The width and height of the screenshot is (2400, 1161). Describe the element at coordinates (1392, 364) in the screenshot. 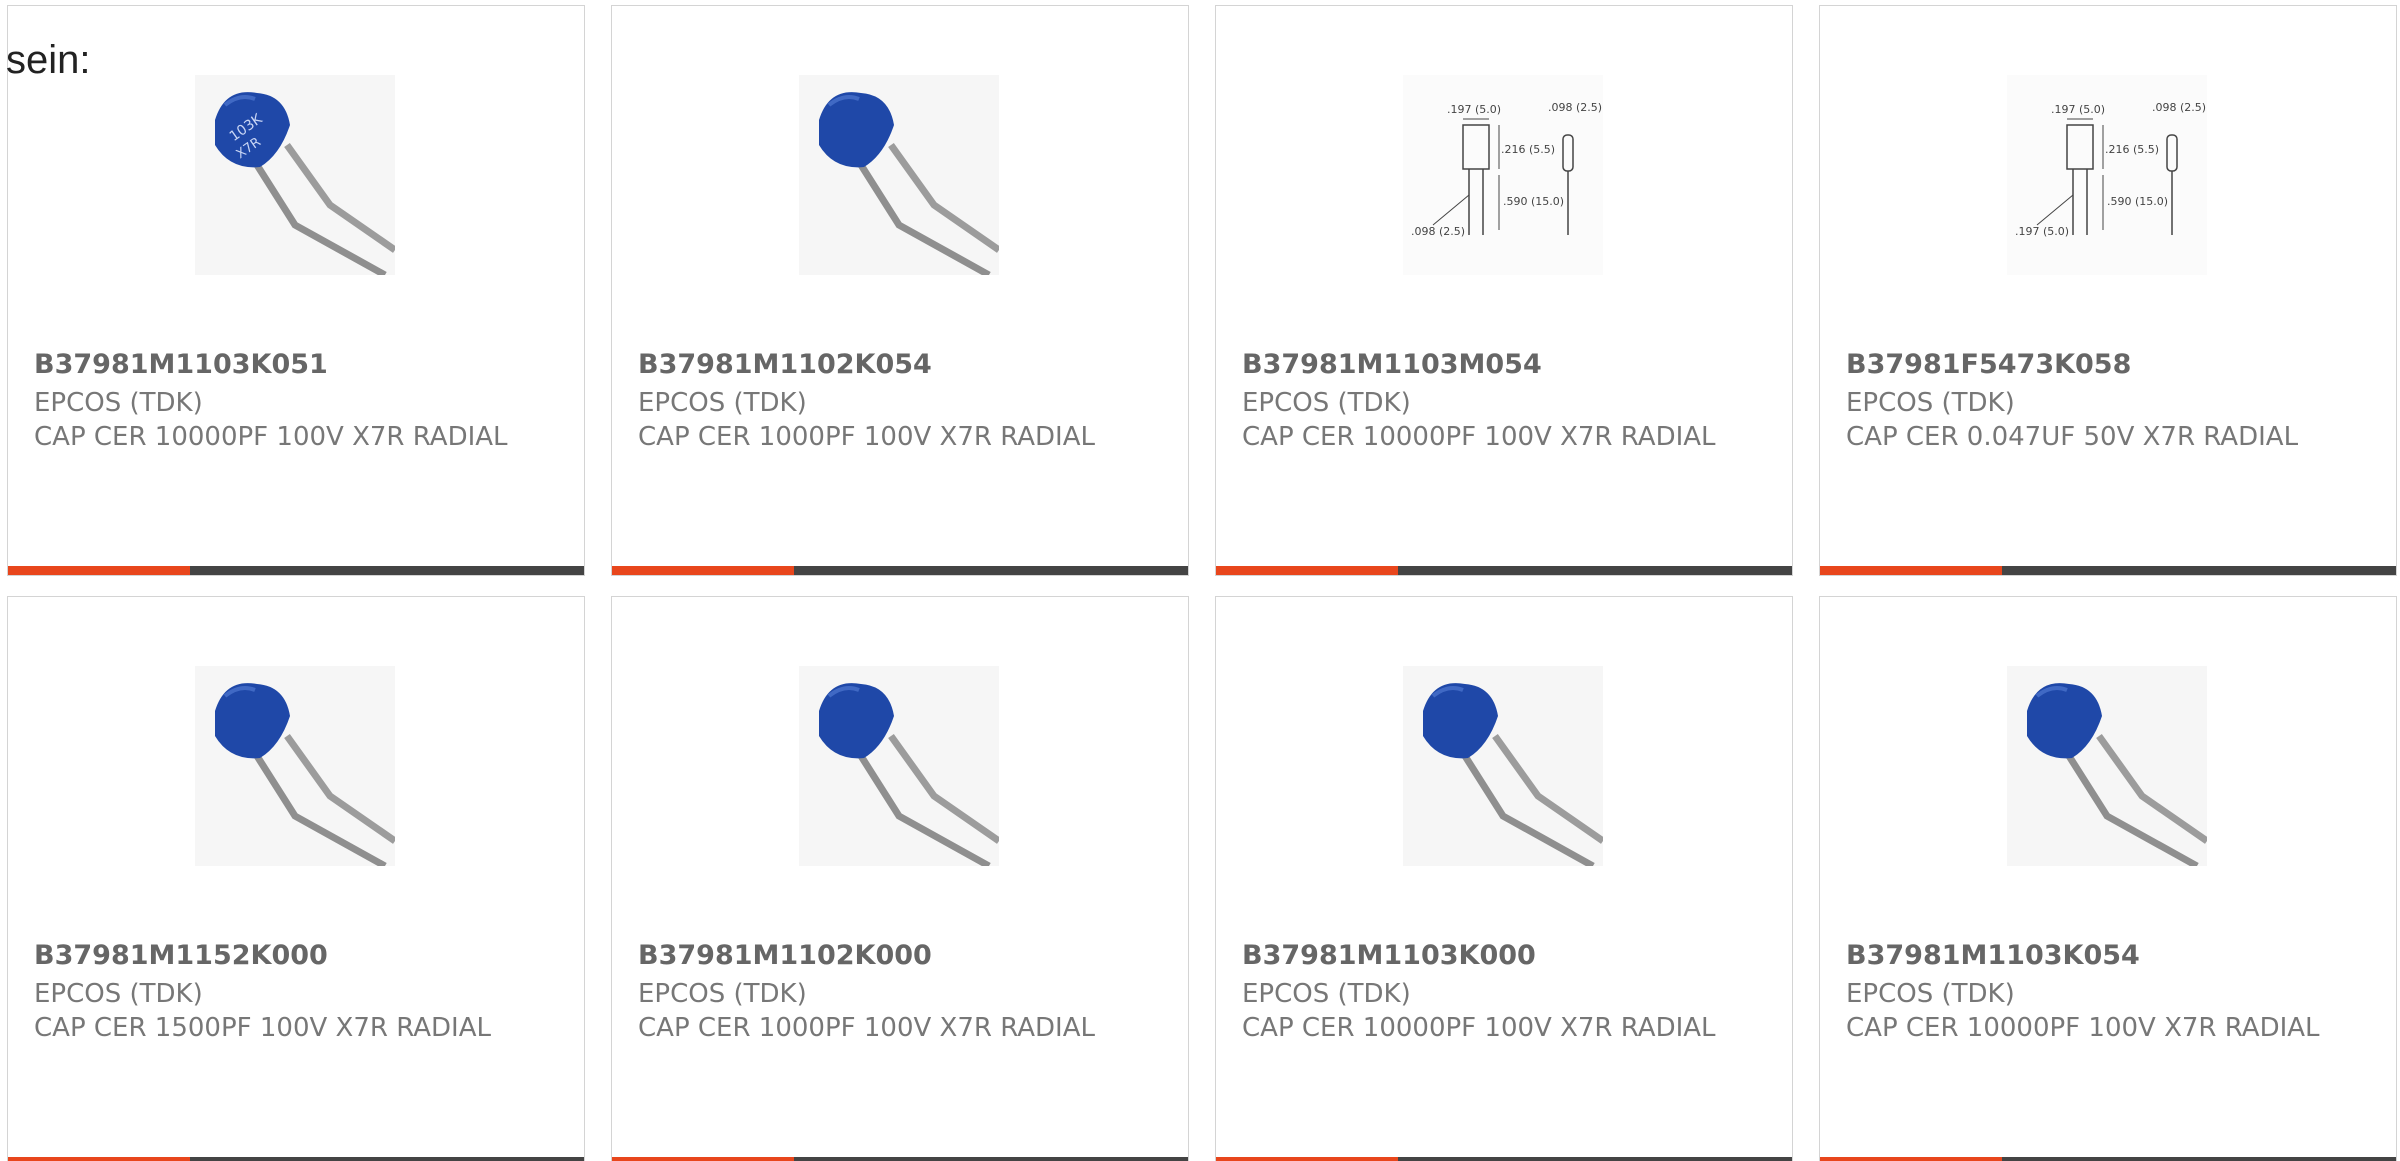

I see `part-number-link: B37981M1103M054` at that location.